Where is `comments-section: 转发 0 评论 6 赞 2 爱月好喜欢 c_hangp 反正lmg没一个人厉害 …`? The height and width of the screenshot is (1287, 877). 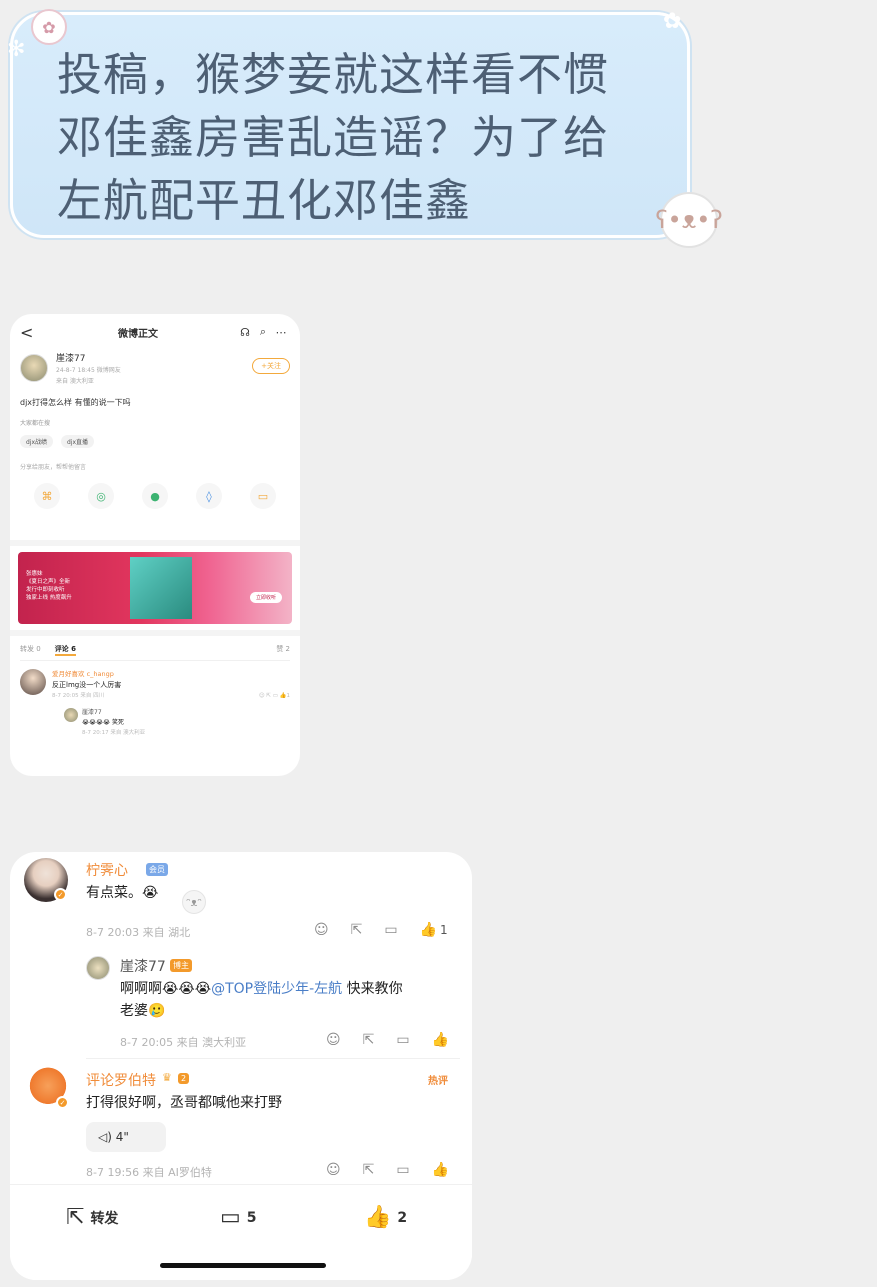 comments-section: 转发 0 评论 6 赞 2 爱月好喜欢 c_hangp 反正lmg没一个人厉害 … is located at coordinates (155, 706).